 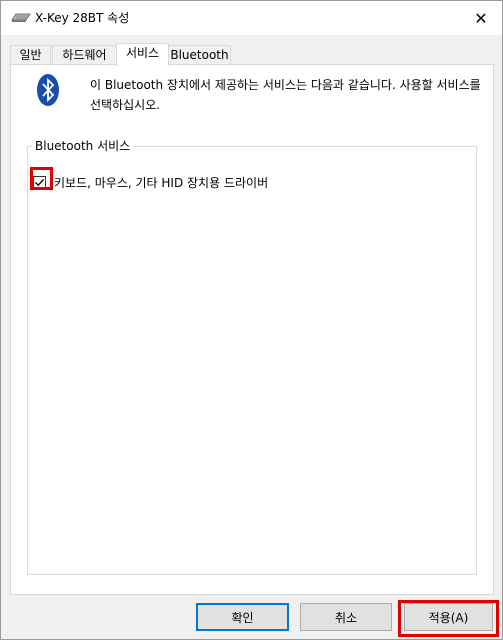 What do you see at coordinates (161, 182) in the screenshot?
I see `service-label: 키보드, 마우스, 기타 HID 장치용 드라이버` at bounding box center [161, 182].